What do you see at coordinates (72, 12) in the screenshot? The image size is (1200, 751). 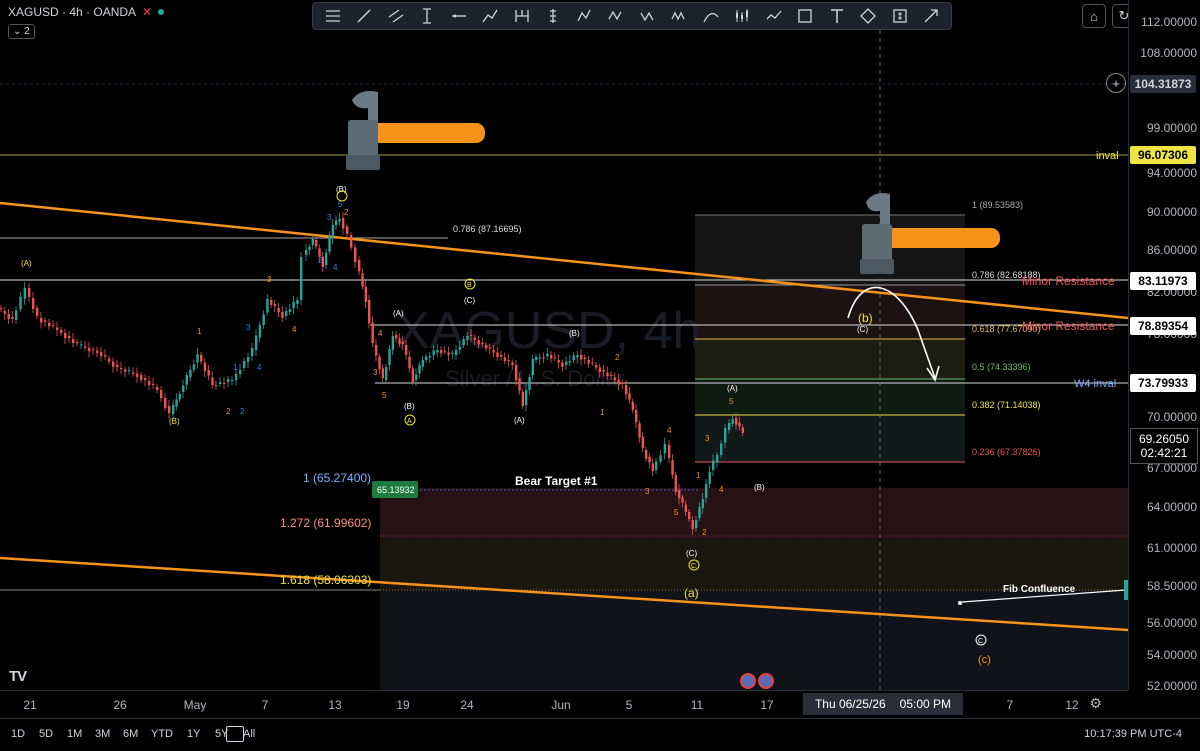 I see `symbol-title: XAGUSD · 4h · OANDA` at bounding box center [72, 12].